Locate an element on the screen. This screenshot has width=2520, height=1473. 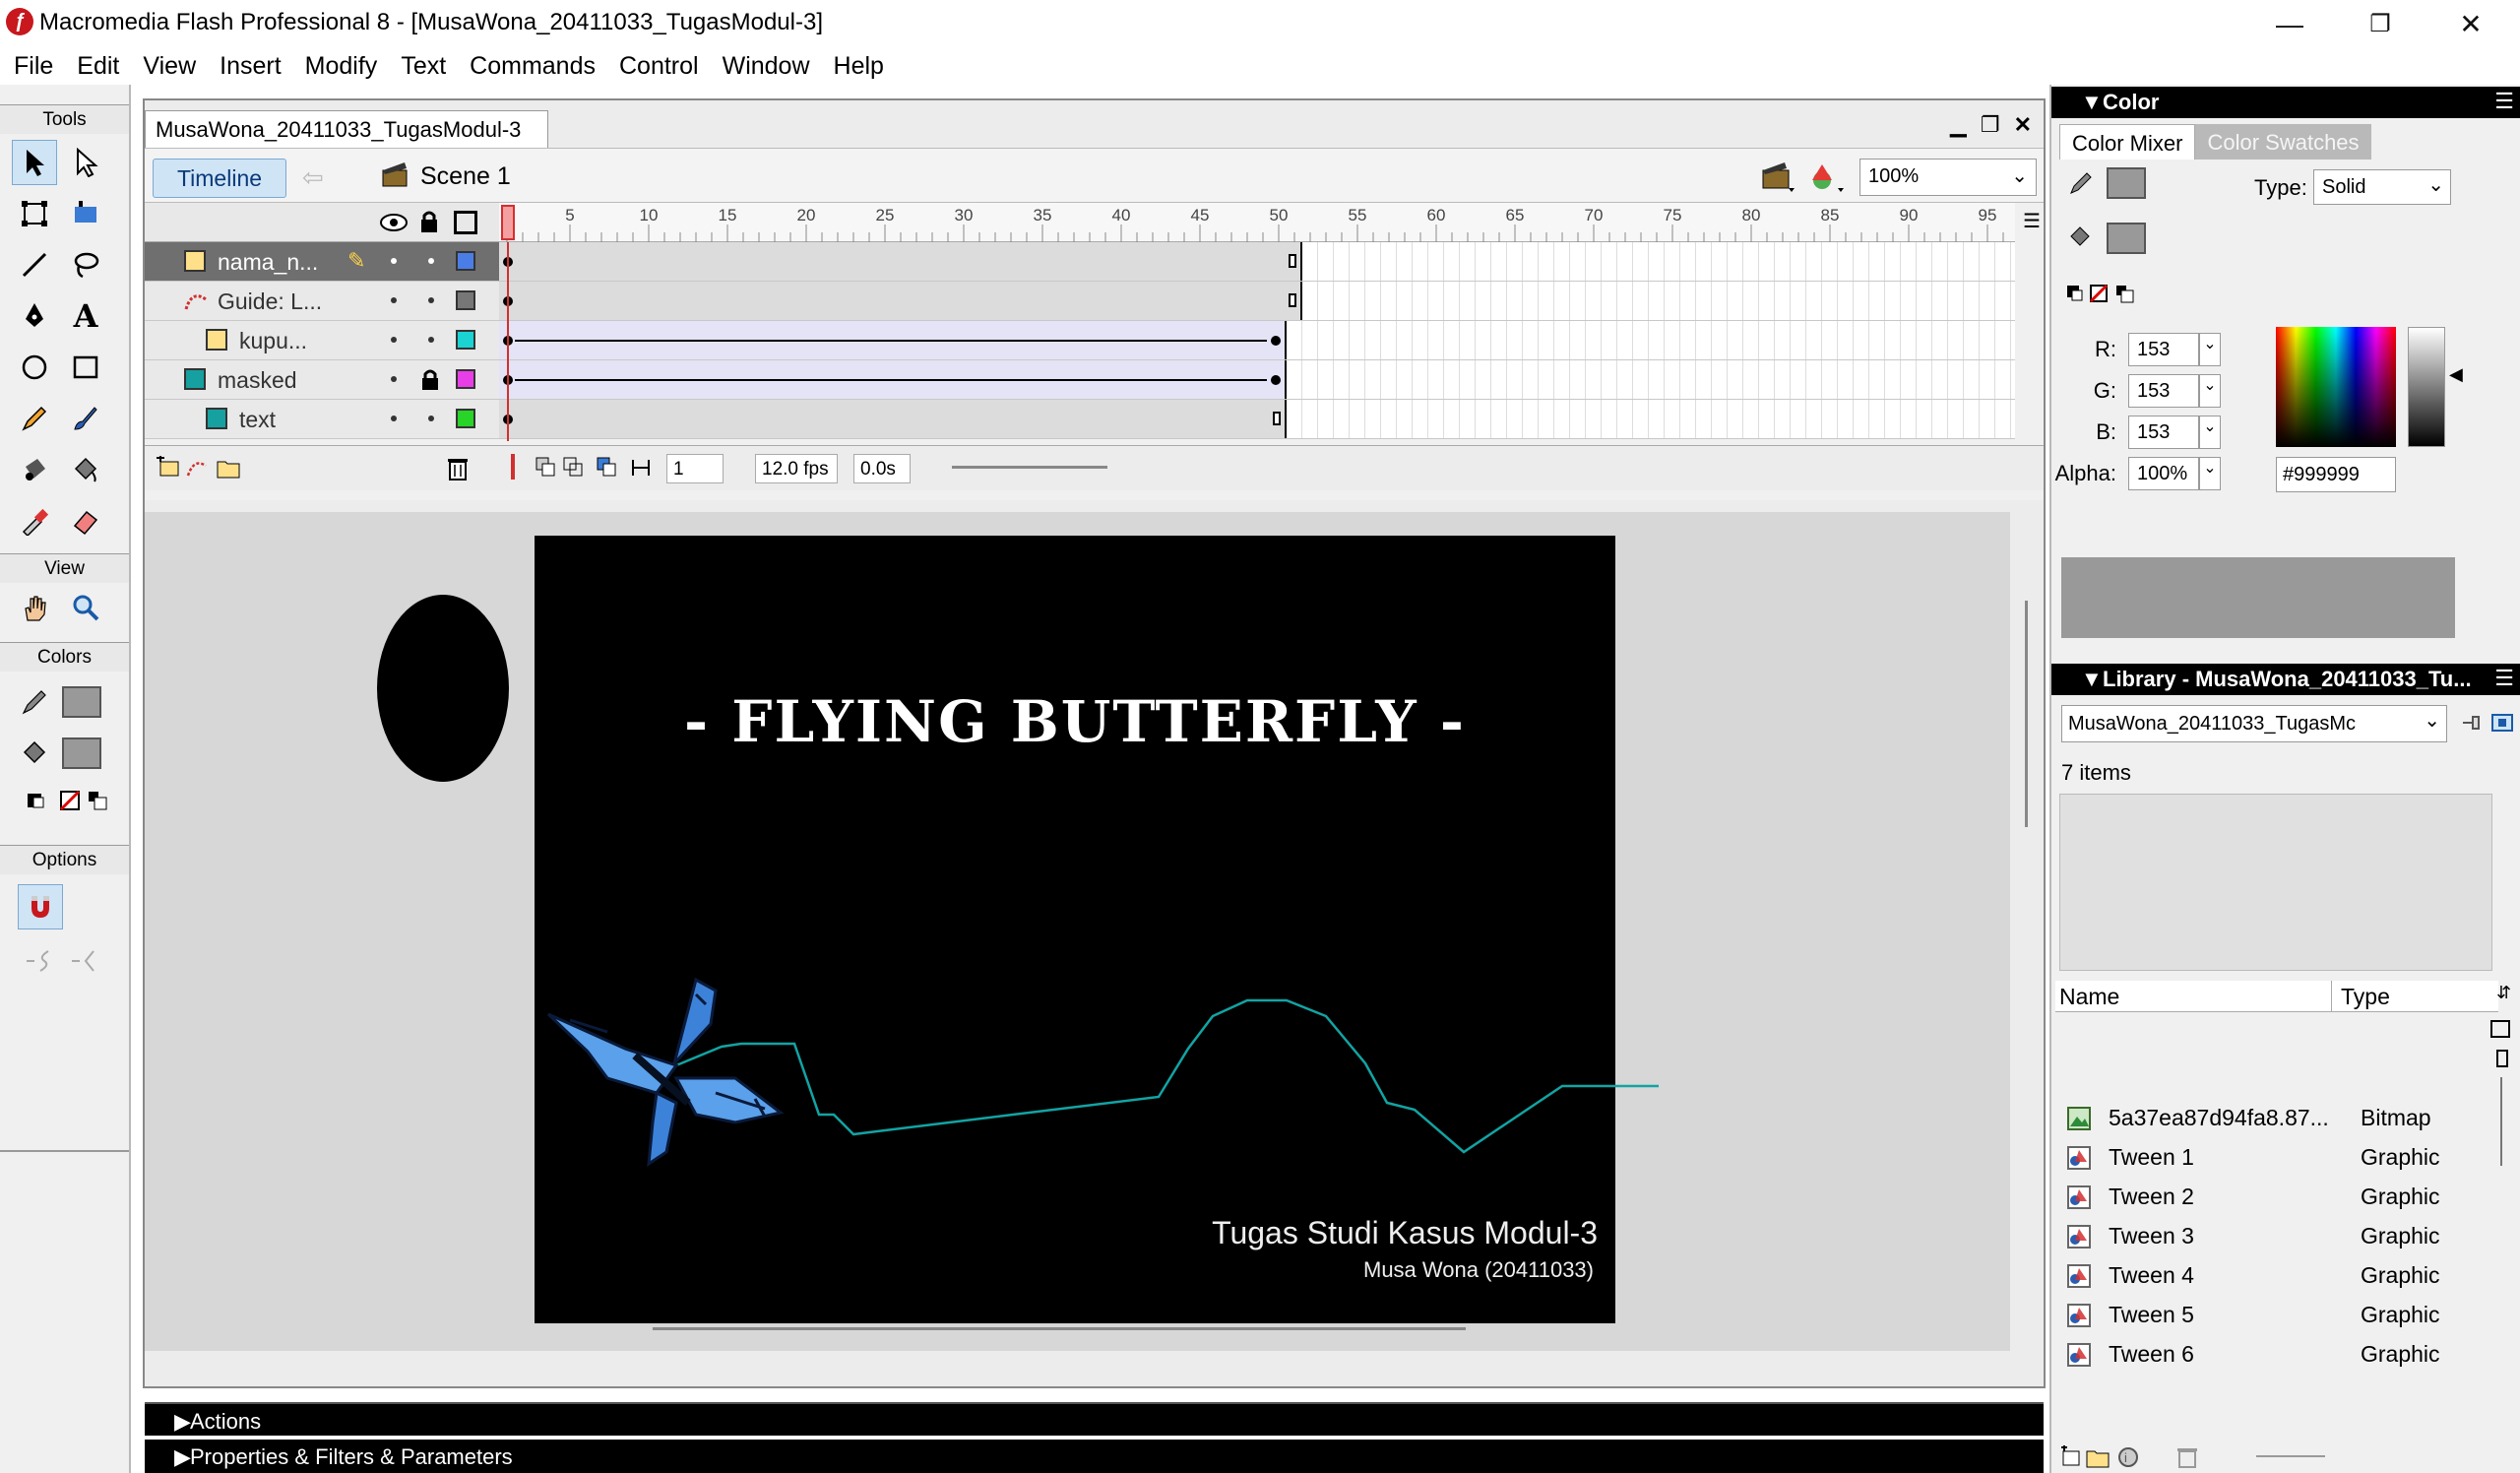
name-column-header: Name is located at coordinates (2089, 997).